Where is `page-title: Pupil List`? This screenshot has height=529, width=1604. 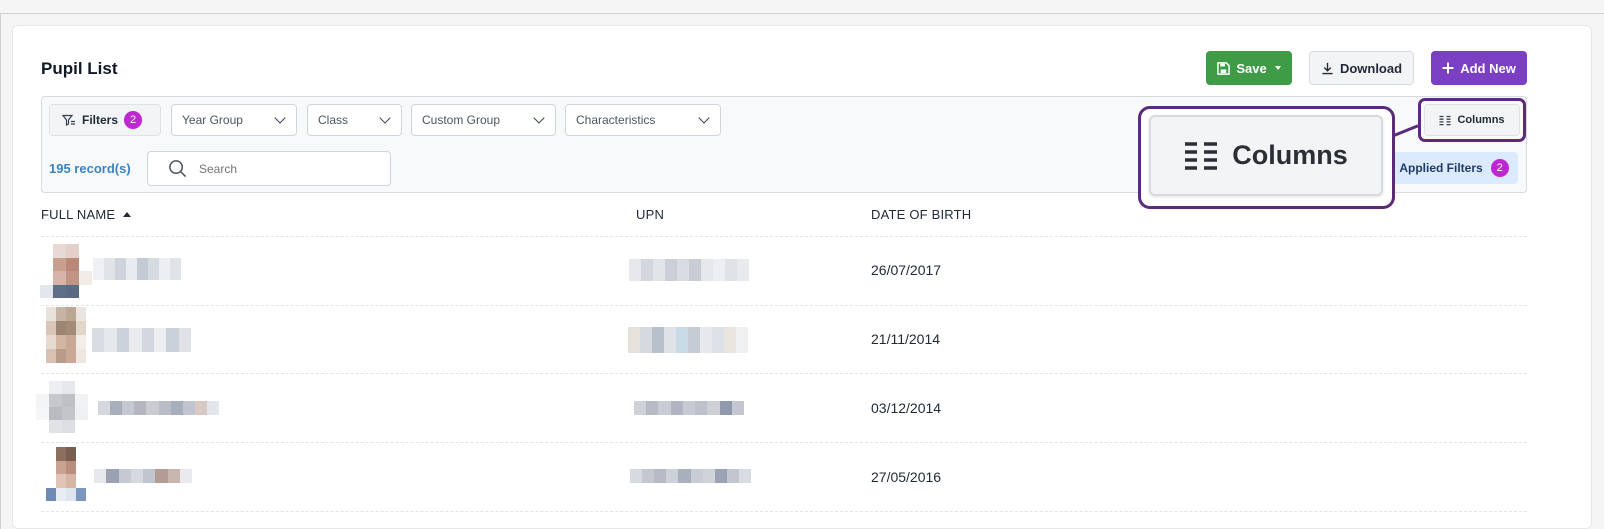 page-title: Pupil List is located at coordinates (79, 68).